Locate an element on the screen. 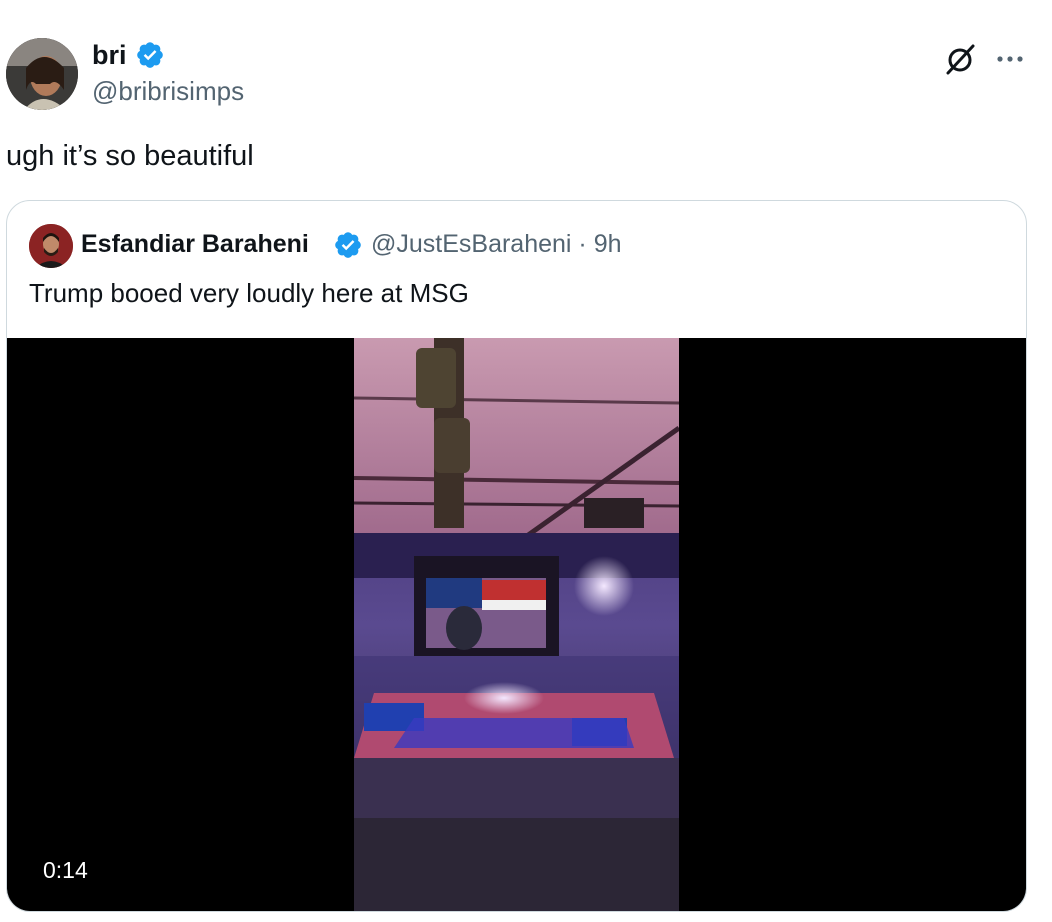 This screenshot has height=922, width=1052. author-handle: @bribrisimps is located at coordinates (168, 91).